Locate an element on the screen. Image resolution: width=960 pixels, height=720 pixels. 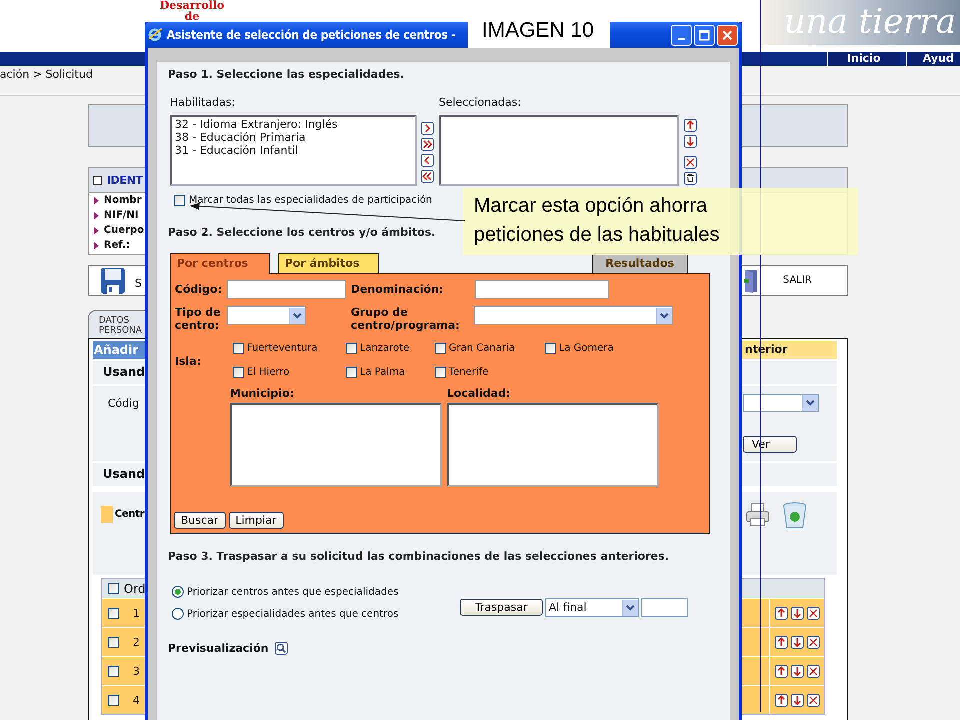
radio-label: Priorizar especialidades antes que centros is located at coordinates (293, 614).